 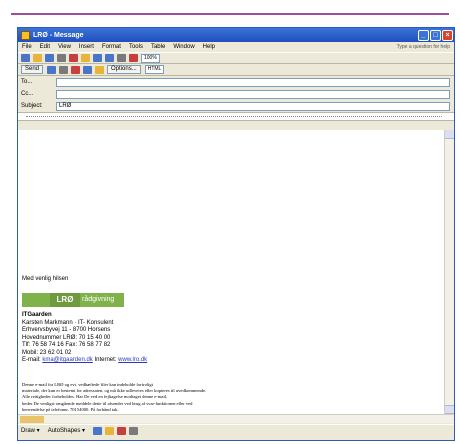 What do you see at coordinates (183, 47) in the screenshot?
I see `menu-window: Window` at bounding box center [183, 47].